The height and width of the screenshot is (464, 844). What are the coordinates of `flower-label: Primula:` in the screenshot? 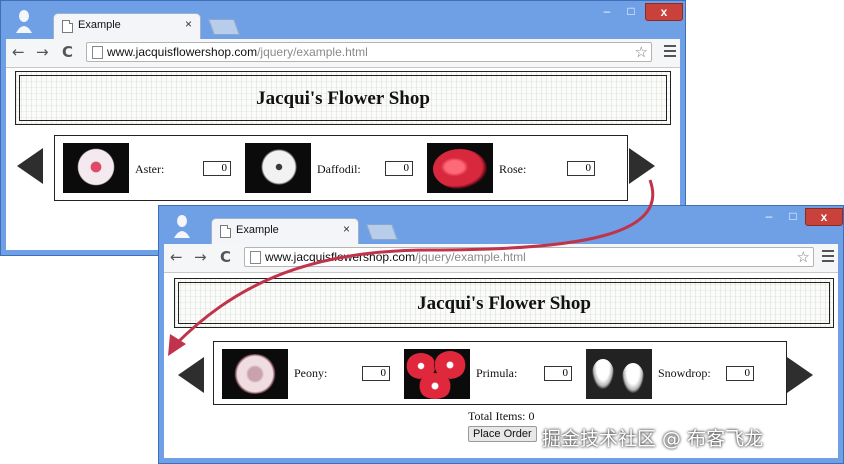 It's located at (497, 373).